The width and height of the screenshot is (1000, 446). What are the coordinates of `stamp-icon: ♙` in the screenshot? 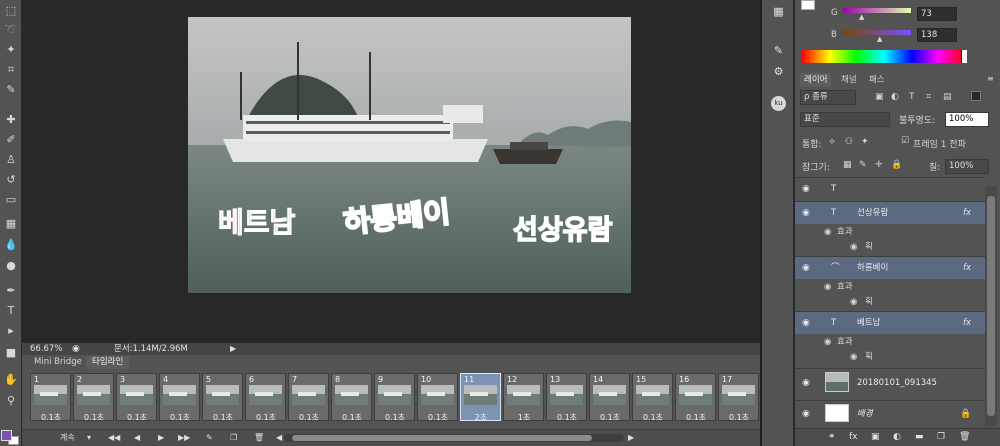 It's located at (11, 160).